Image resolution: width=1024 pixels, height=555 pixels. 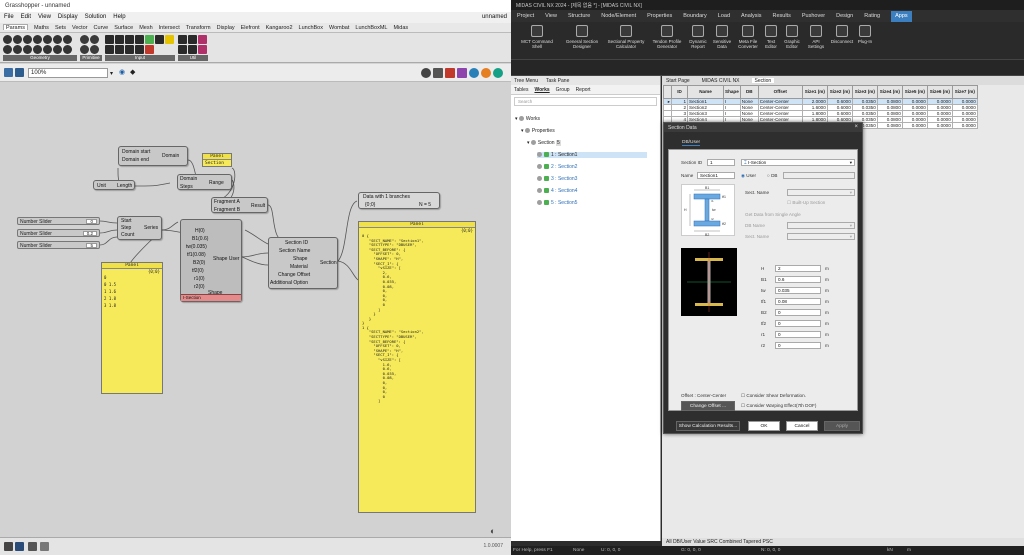 I want to click on number-slider-start: Number Slider 0, so click(x=58, y=221).